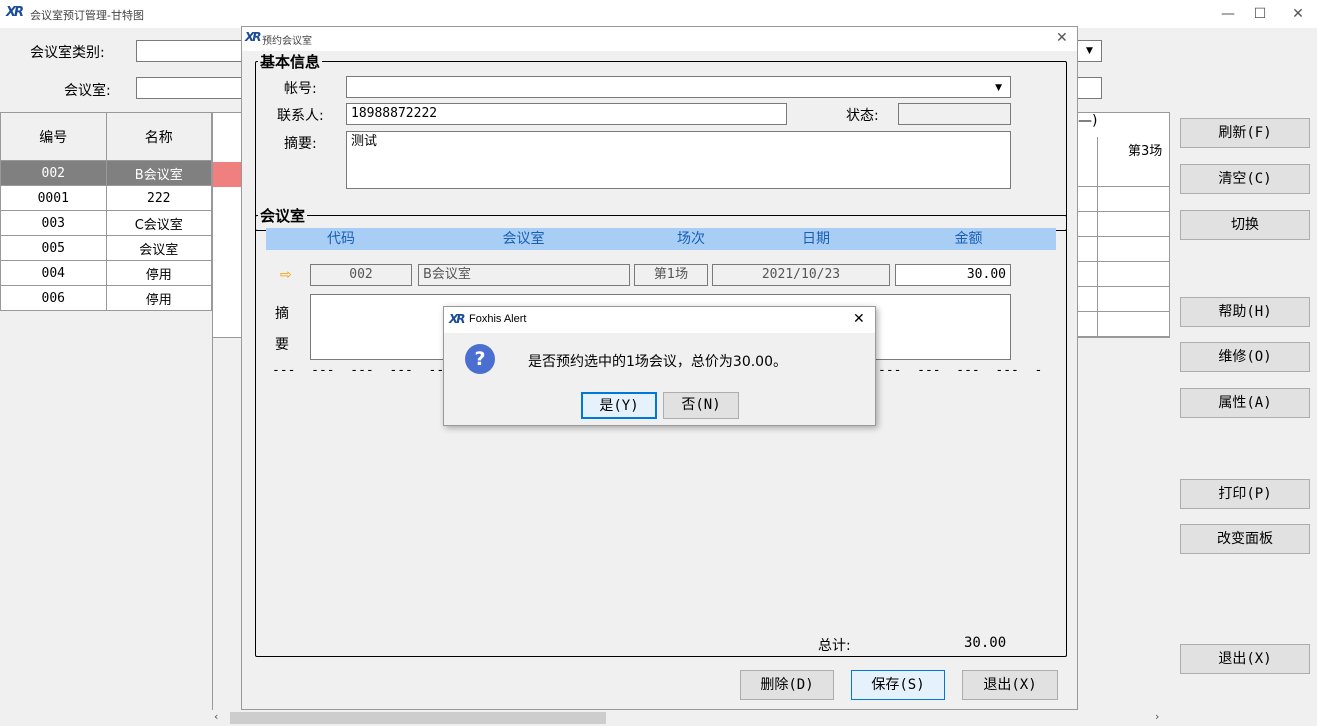 The width and height of the screenshot is (1317, 726). I want to click on col-date: 日期, so click(816, 239).